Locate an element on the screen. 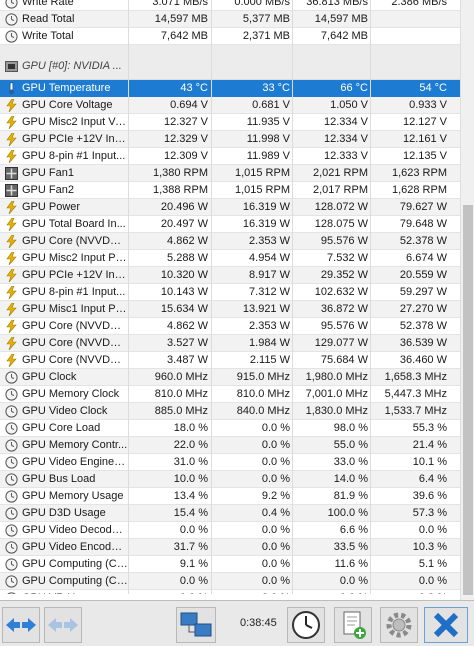 This screenshot has height=646, width=474. sensor-row: GPU Bus Load 10.0 % 0.0 % 14.0 % 6.4 % is located at coordinates (230, 479).